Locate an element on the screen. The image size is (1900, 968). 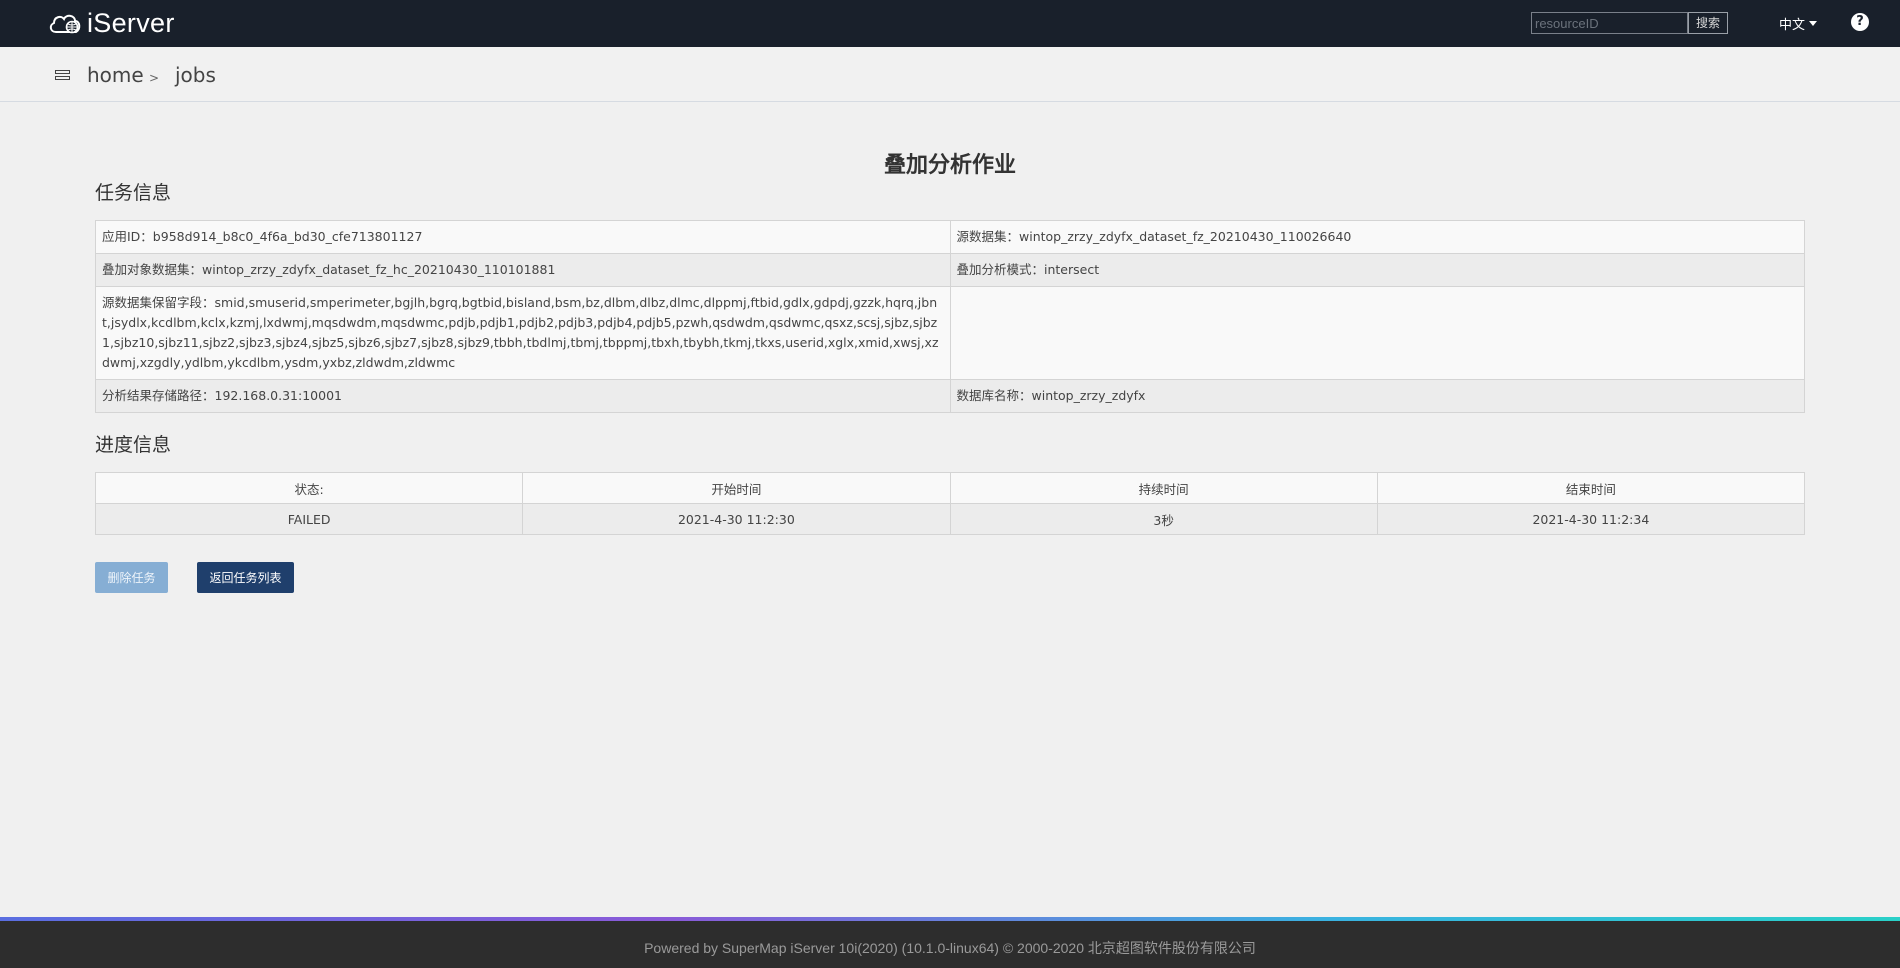
progress-info-heading: 进度信息 is located at coordinates (133, 445).